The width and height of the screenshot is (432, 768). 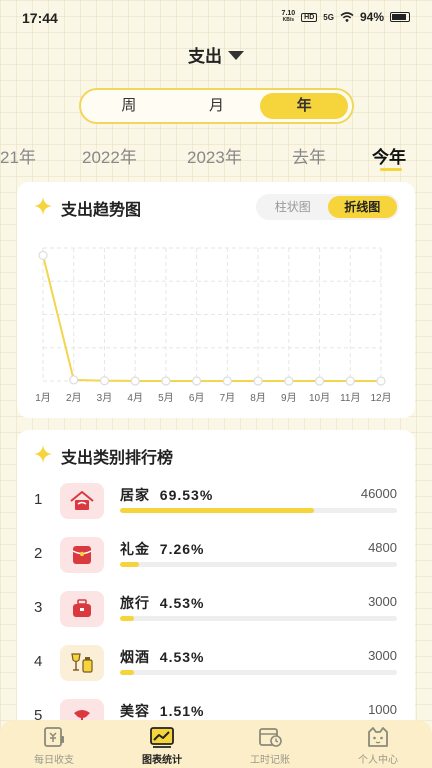 What do you see at coordinates (82, 663) in the screenshot?
I see `wine-icon` at bounding box center [82, 663].